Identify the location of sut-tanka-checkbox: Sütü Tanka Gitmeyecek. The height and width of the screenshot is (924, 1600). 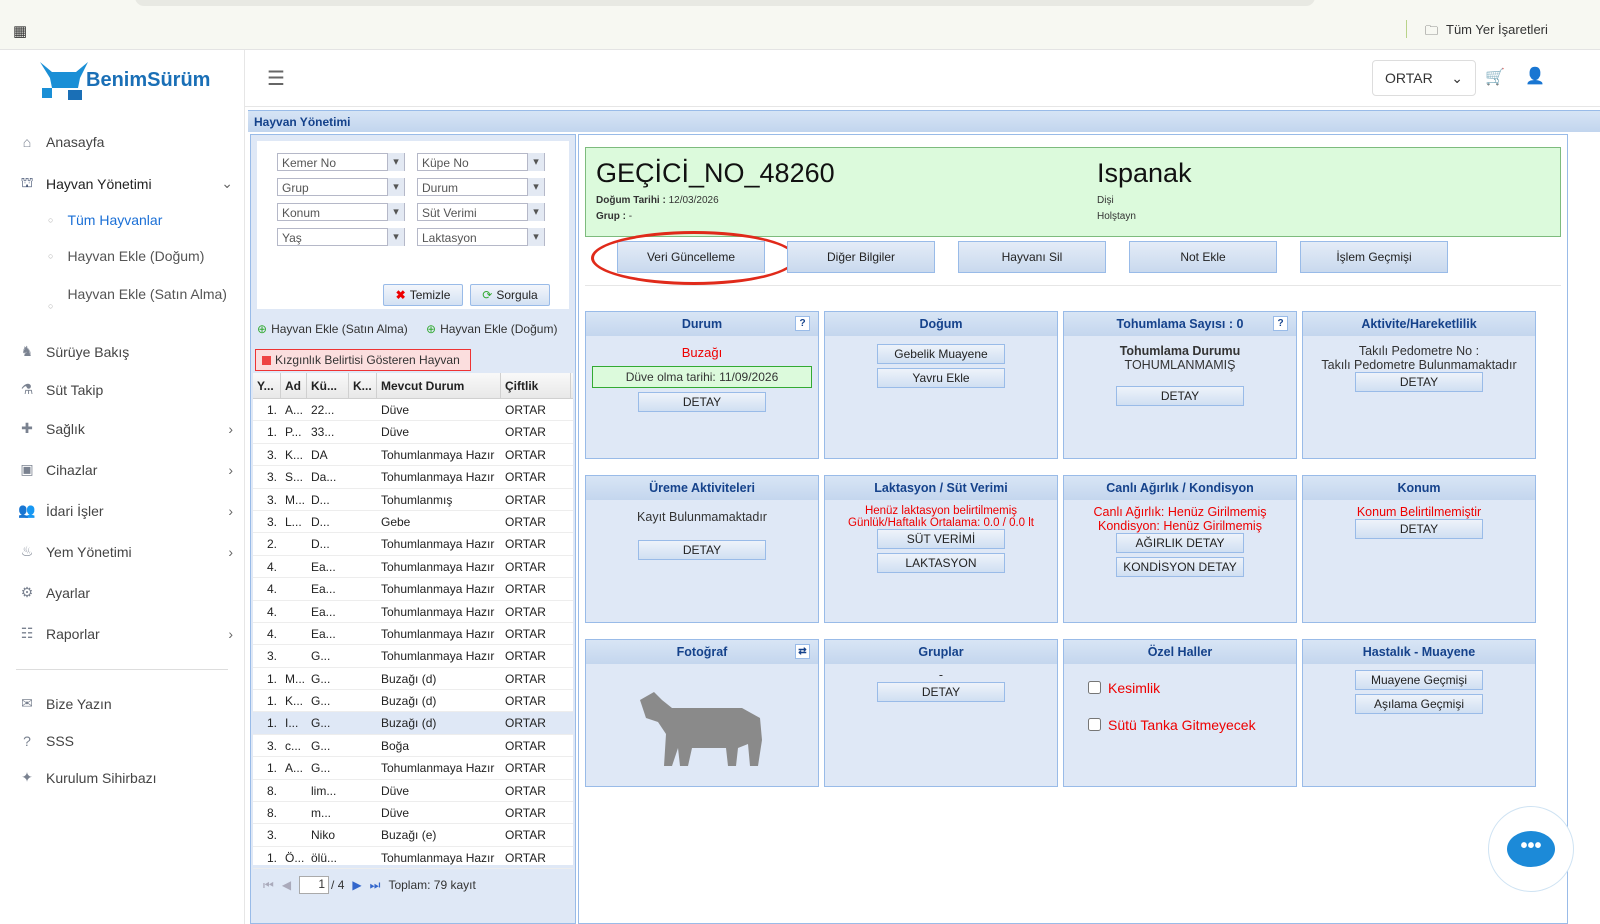
(1190, 724).